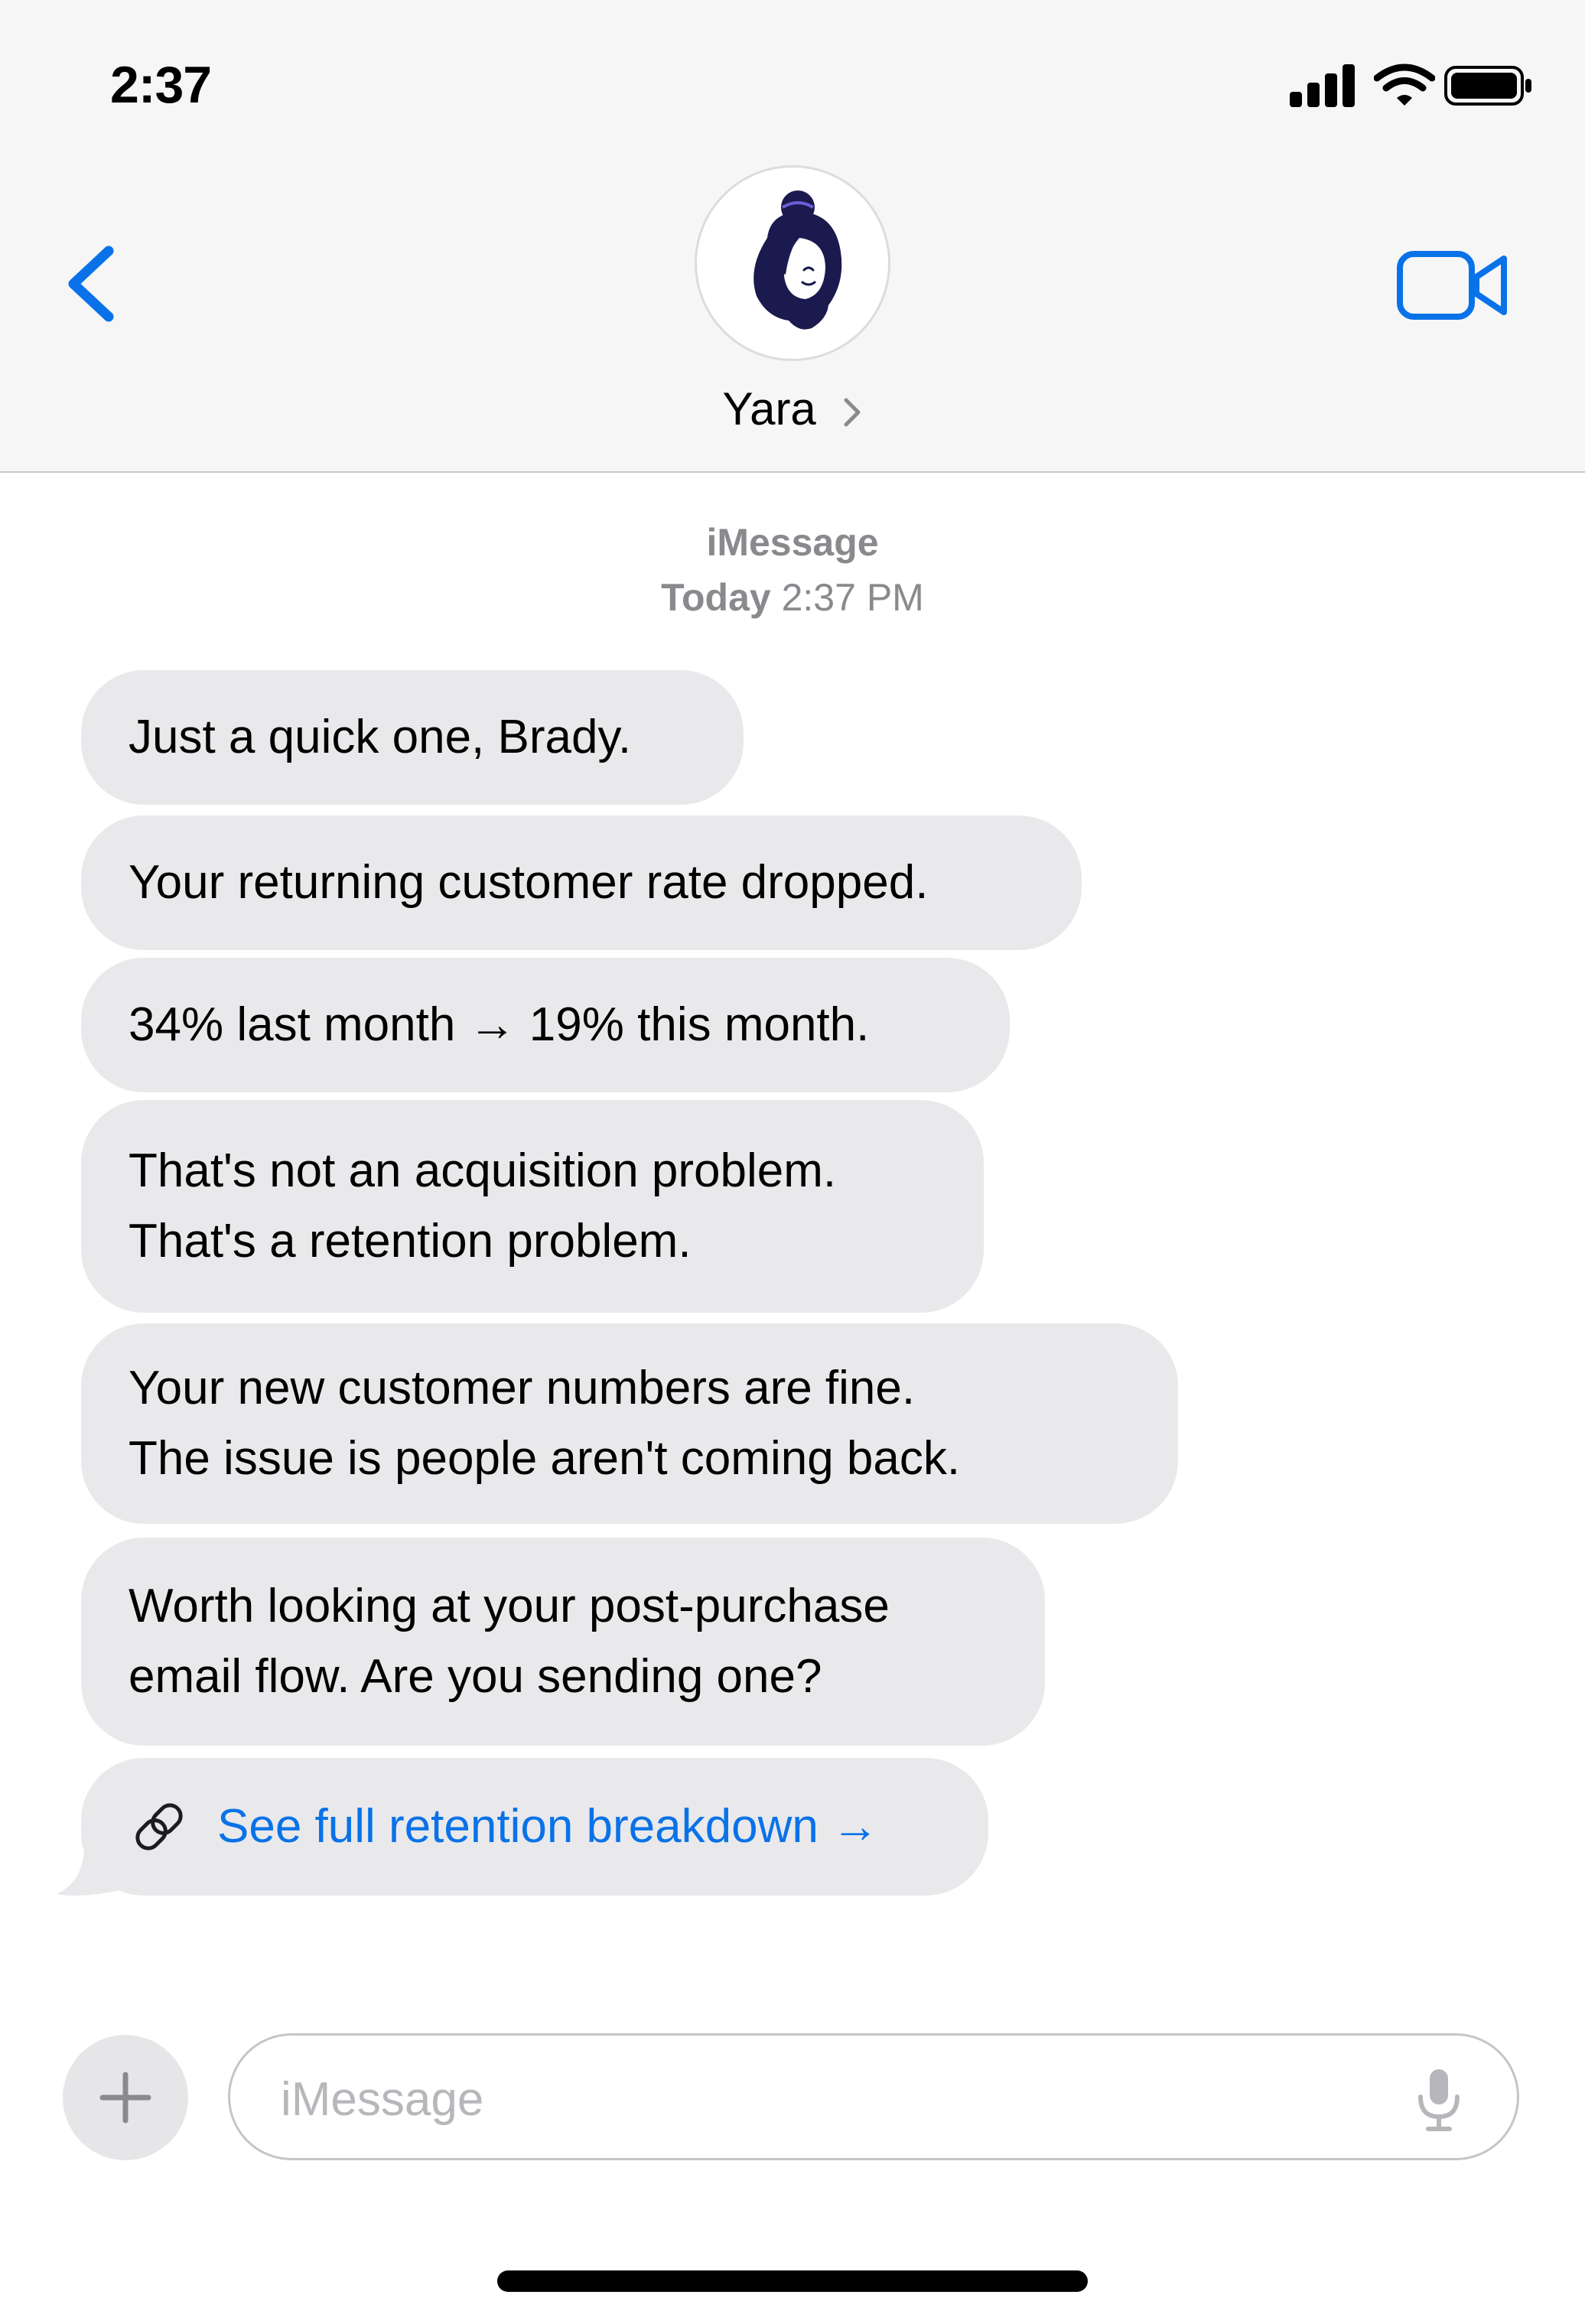  I want to click on link-label: See full retention breakdown →, so click(548, 1826).